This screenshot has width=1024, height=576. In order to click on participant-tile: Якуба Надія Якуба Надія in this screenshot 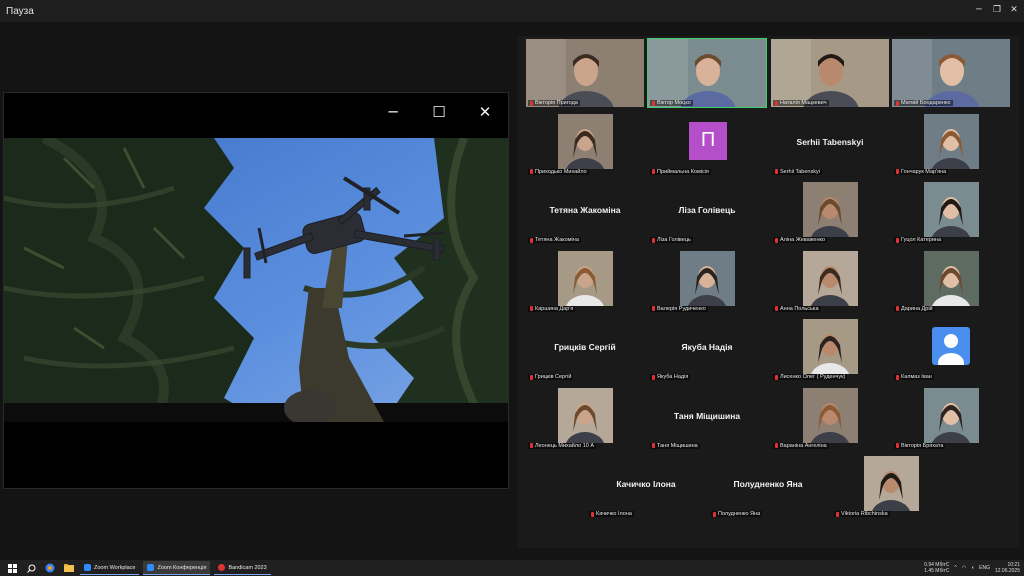, I will do `click(707, 347)`.